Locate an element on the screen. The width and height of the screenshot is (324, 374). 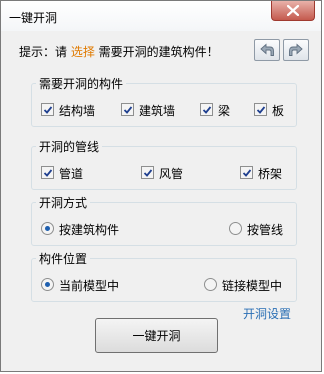
title-bar: 一键开洞 is located at coordinates (161, 16).